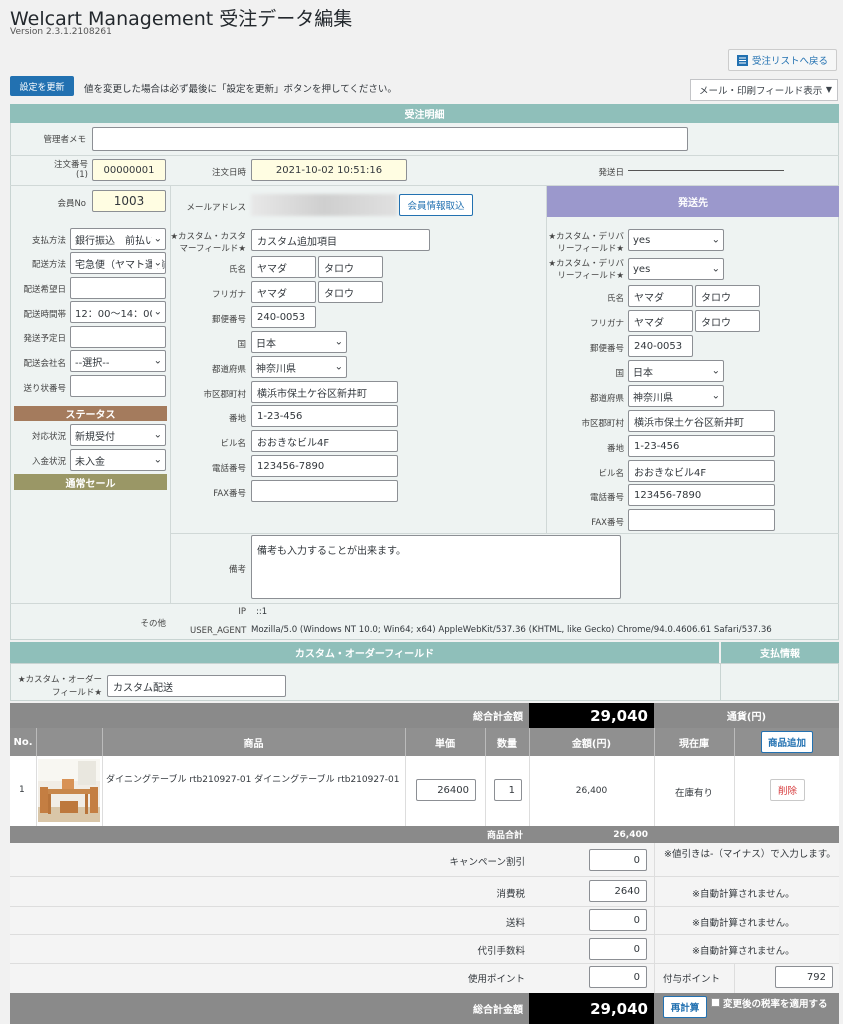  What do you see at coordinates (694, 744) in the screenshot?
I see `col-stock: 現在庫` at bounding box center [694, 744].